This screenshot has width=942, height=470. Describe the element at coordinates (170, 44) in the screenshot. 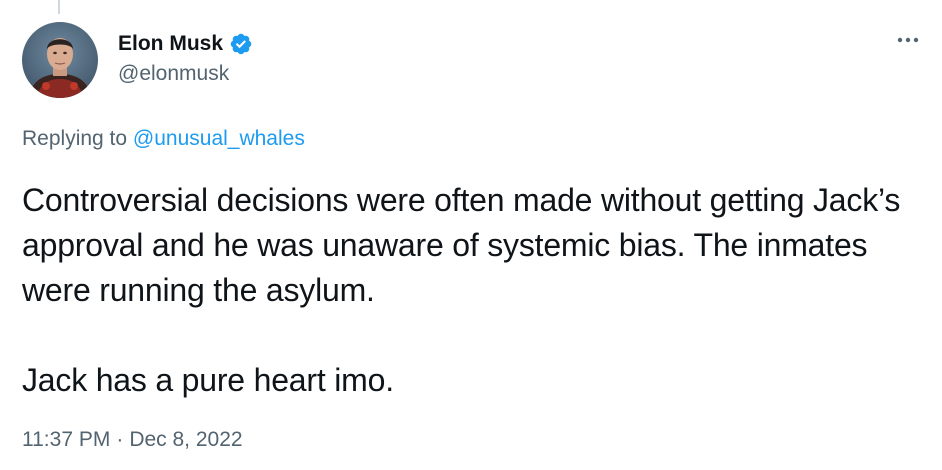

I see `author-display-name: Elon Musk` at that location.